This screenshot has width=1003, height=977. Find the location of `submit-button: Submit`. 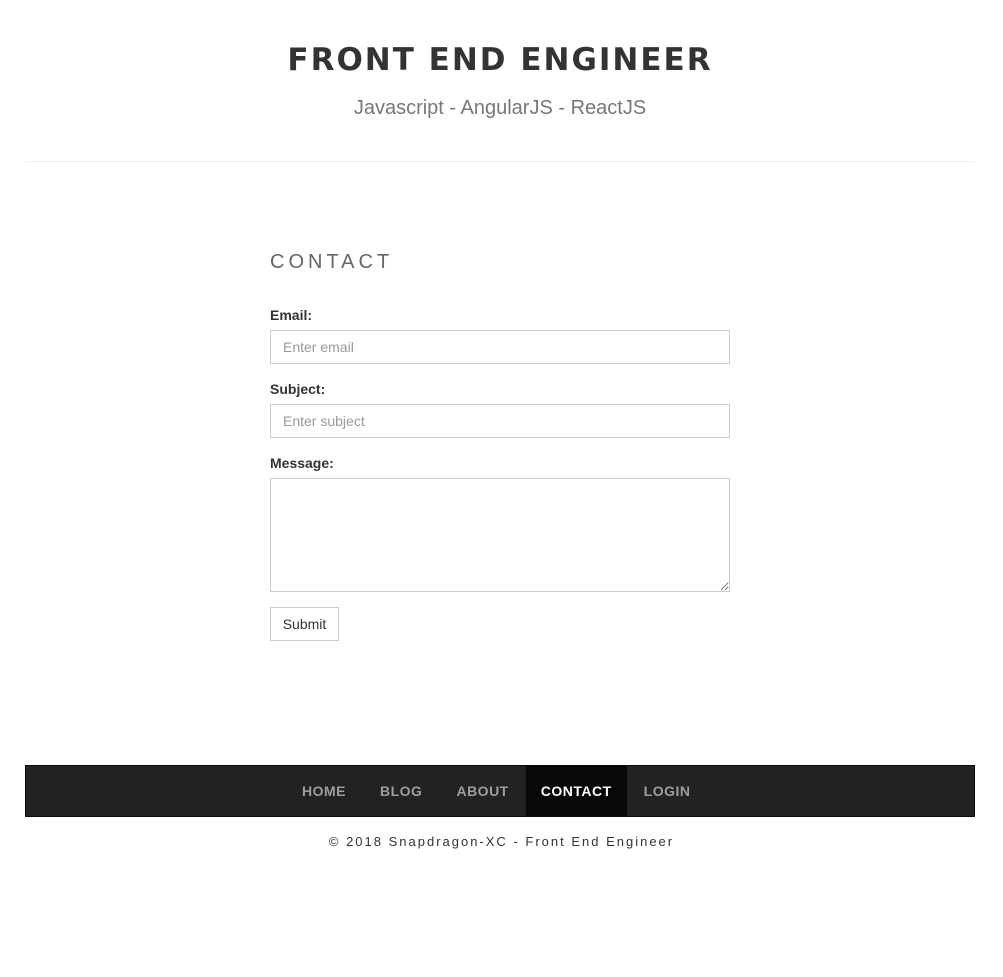

submit-button: Submit is located at coordinates (304, 624).